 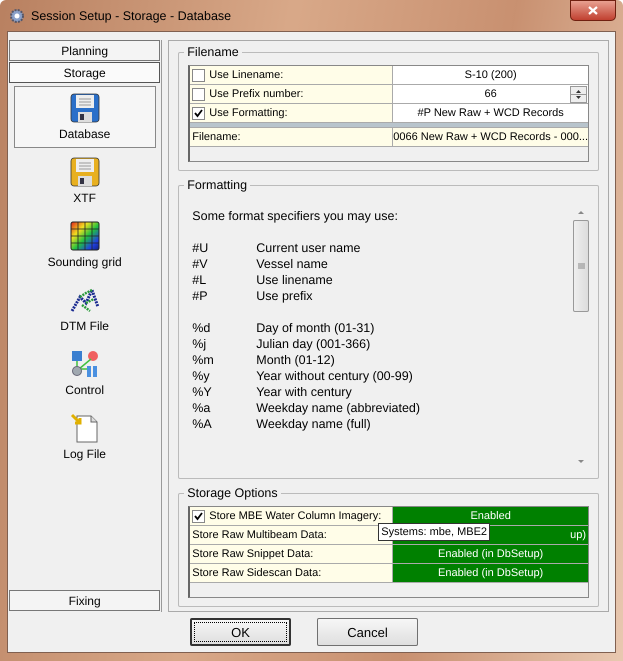 What do you see at coordinates (284, 296) in the screenshot?
I see `format-description: Use prefix` at bounding box center [284, 296].